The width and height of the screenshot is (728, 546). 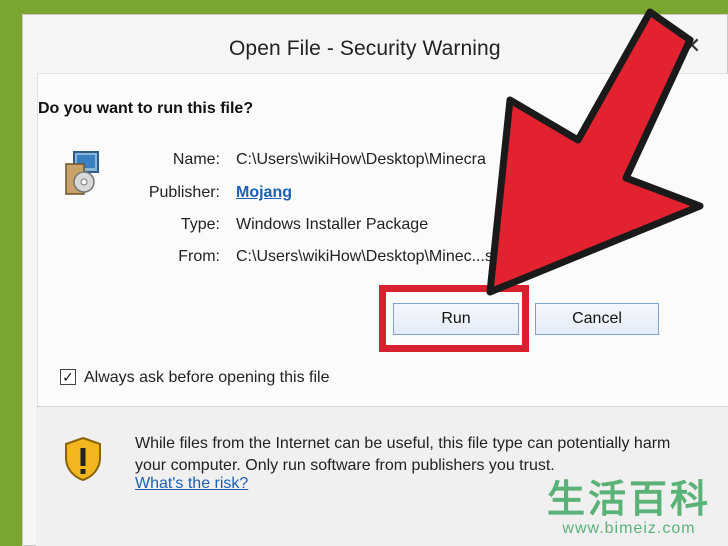 What do you see at coordinates (629, 528) in the screenshot?
I see `watermark-url: www.bimeiz.com` at bounding box center [629, 528].